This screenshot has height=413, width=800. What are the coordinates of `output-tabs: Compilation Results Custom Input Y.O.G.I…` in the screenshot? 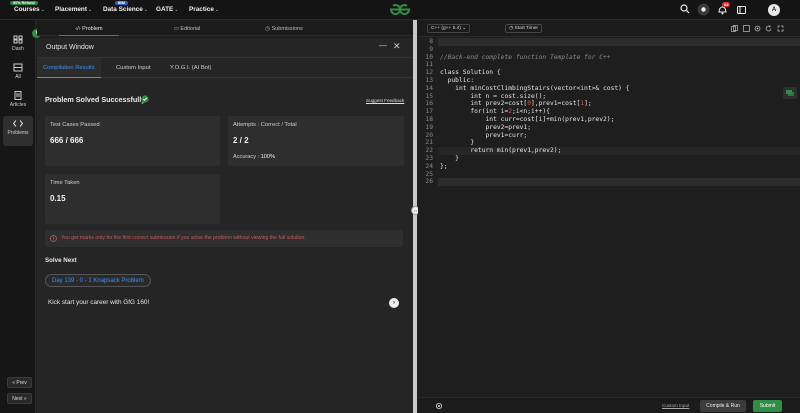 It's located at (225, 68).